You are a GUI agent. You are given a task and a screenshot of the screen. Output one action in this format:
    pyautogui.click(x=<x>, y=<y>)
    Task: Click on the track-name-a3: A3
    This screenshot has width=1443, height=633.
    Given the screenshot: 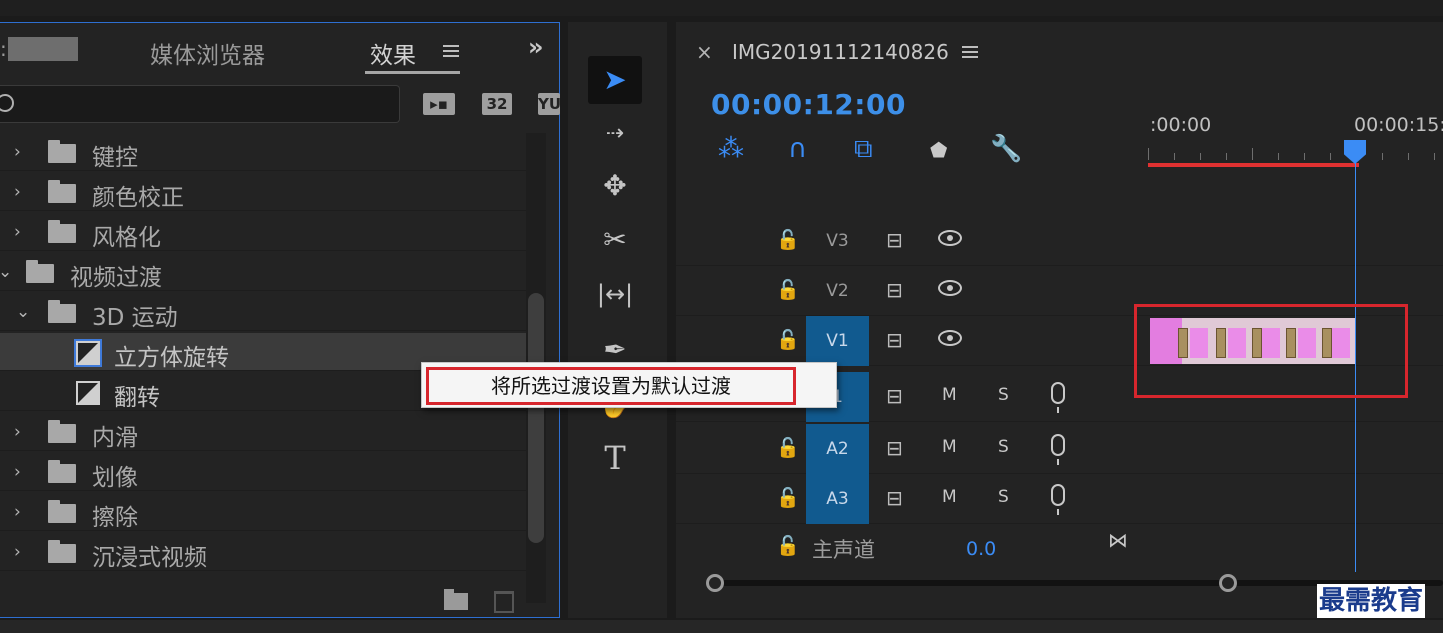 What is the action you would take?
    pyautogui.click(x=837, y=499)
    